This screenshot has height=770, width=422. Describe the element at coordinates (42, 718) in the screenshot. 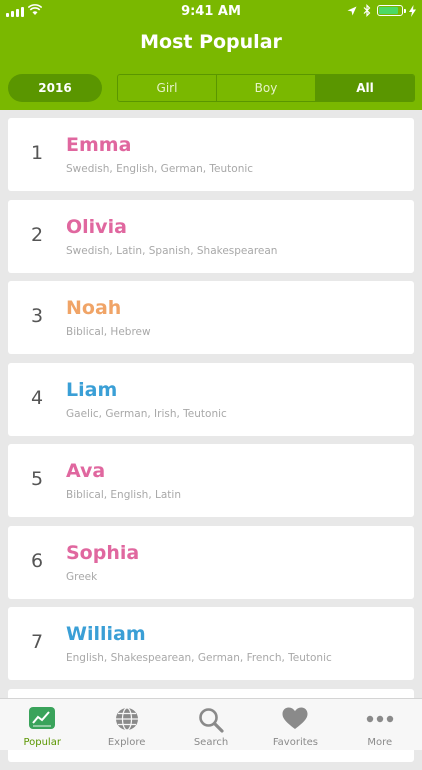

I see `trending-chart-icon` at that location.